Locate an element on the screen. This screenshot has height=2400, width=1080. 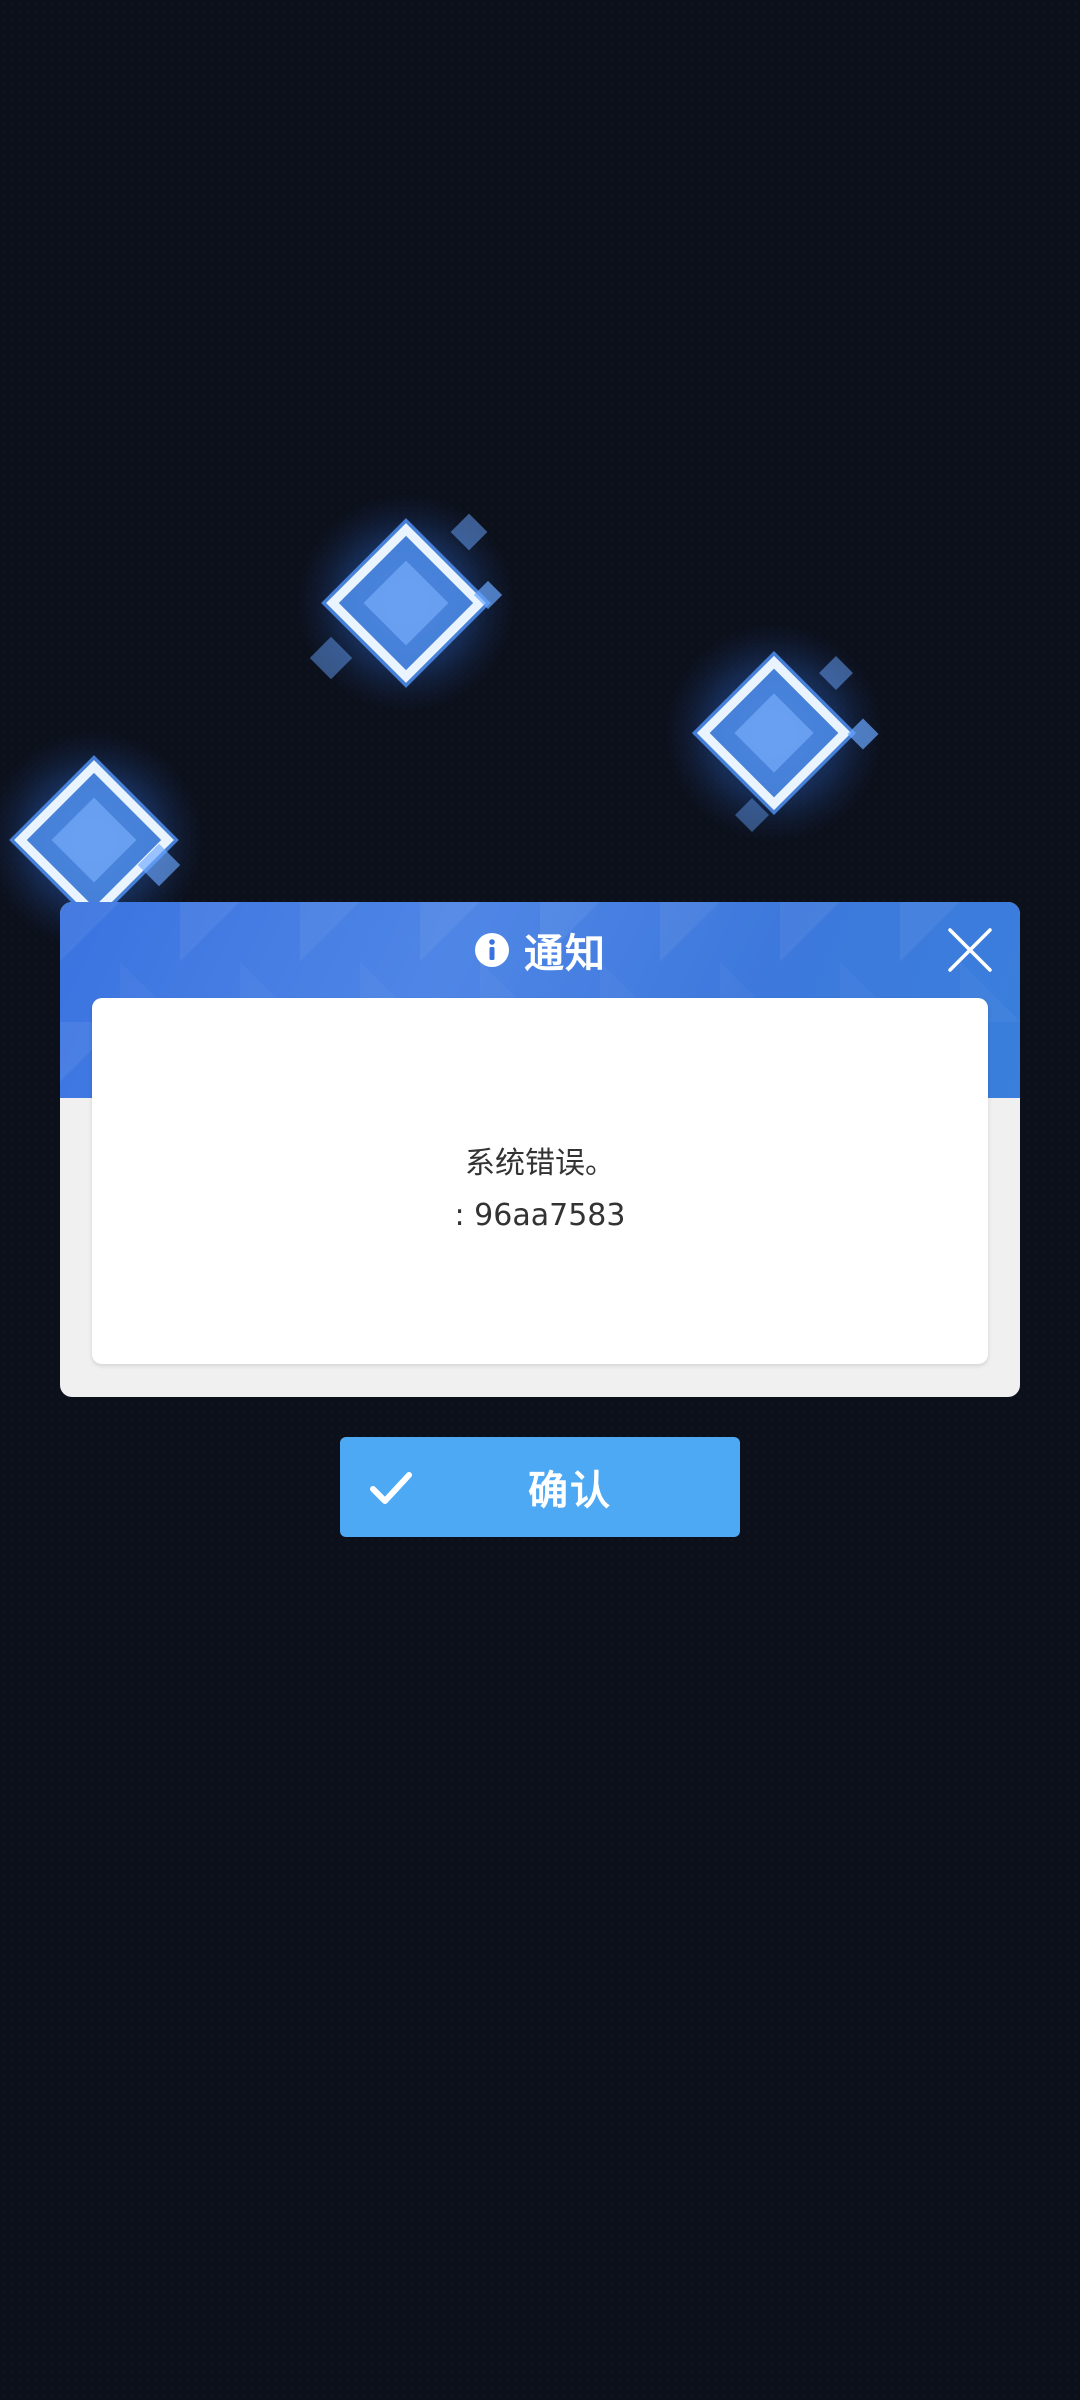
confirm-button: 确认 is located at coordinates (540, 1487).